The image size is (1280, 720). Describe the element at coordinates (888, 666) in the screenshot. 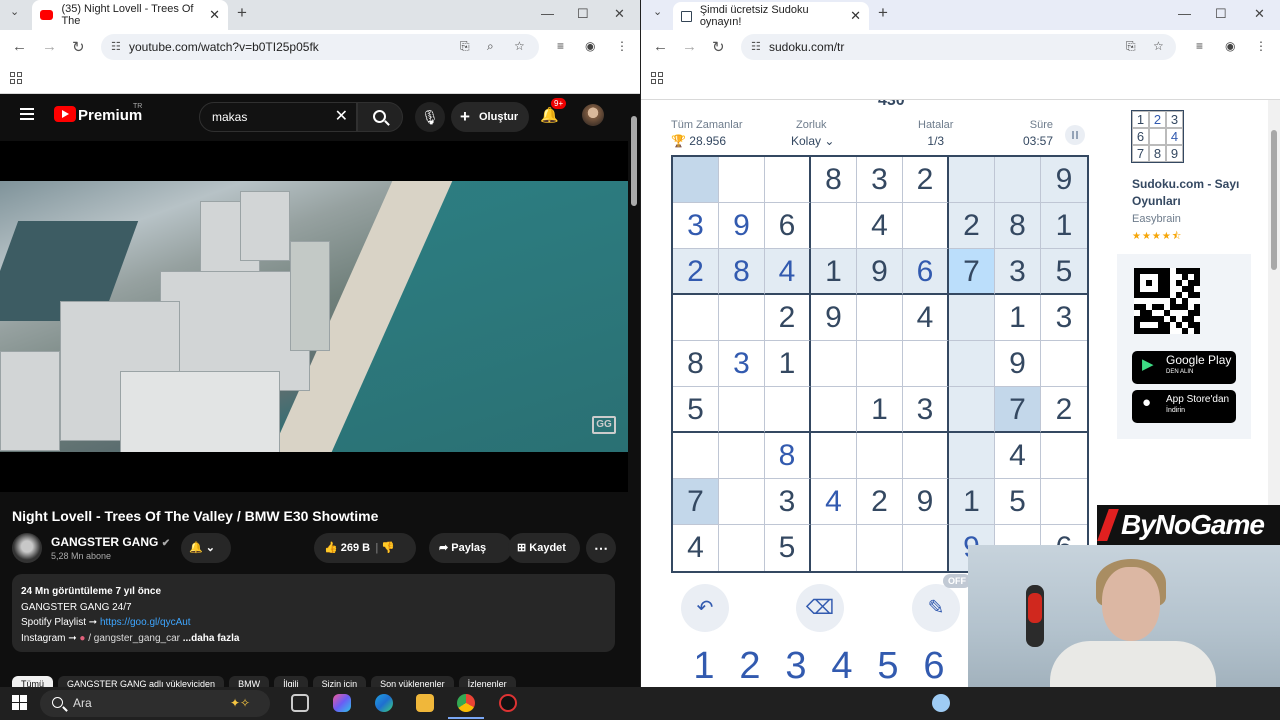

I see `number-button: 5` at that location.